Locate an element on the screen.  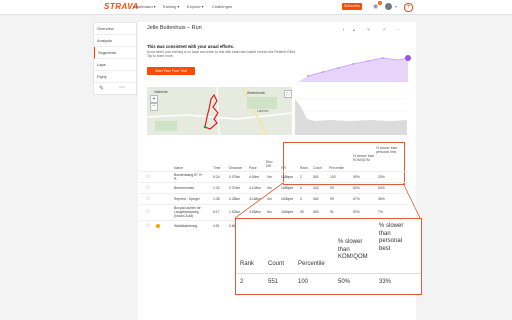
cell-time: 1:38 is located at coordinates (216, 199).